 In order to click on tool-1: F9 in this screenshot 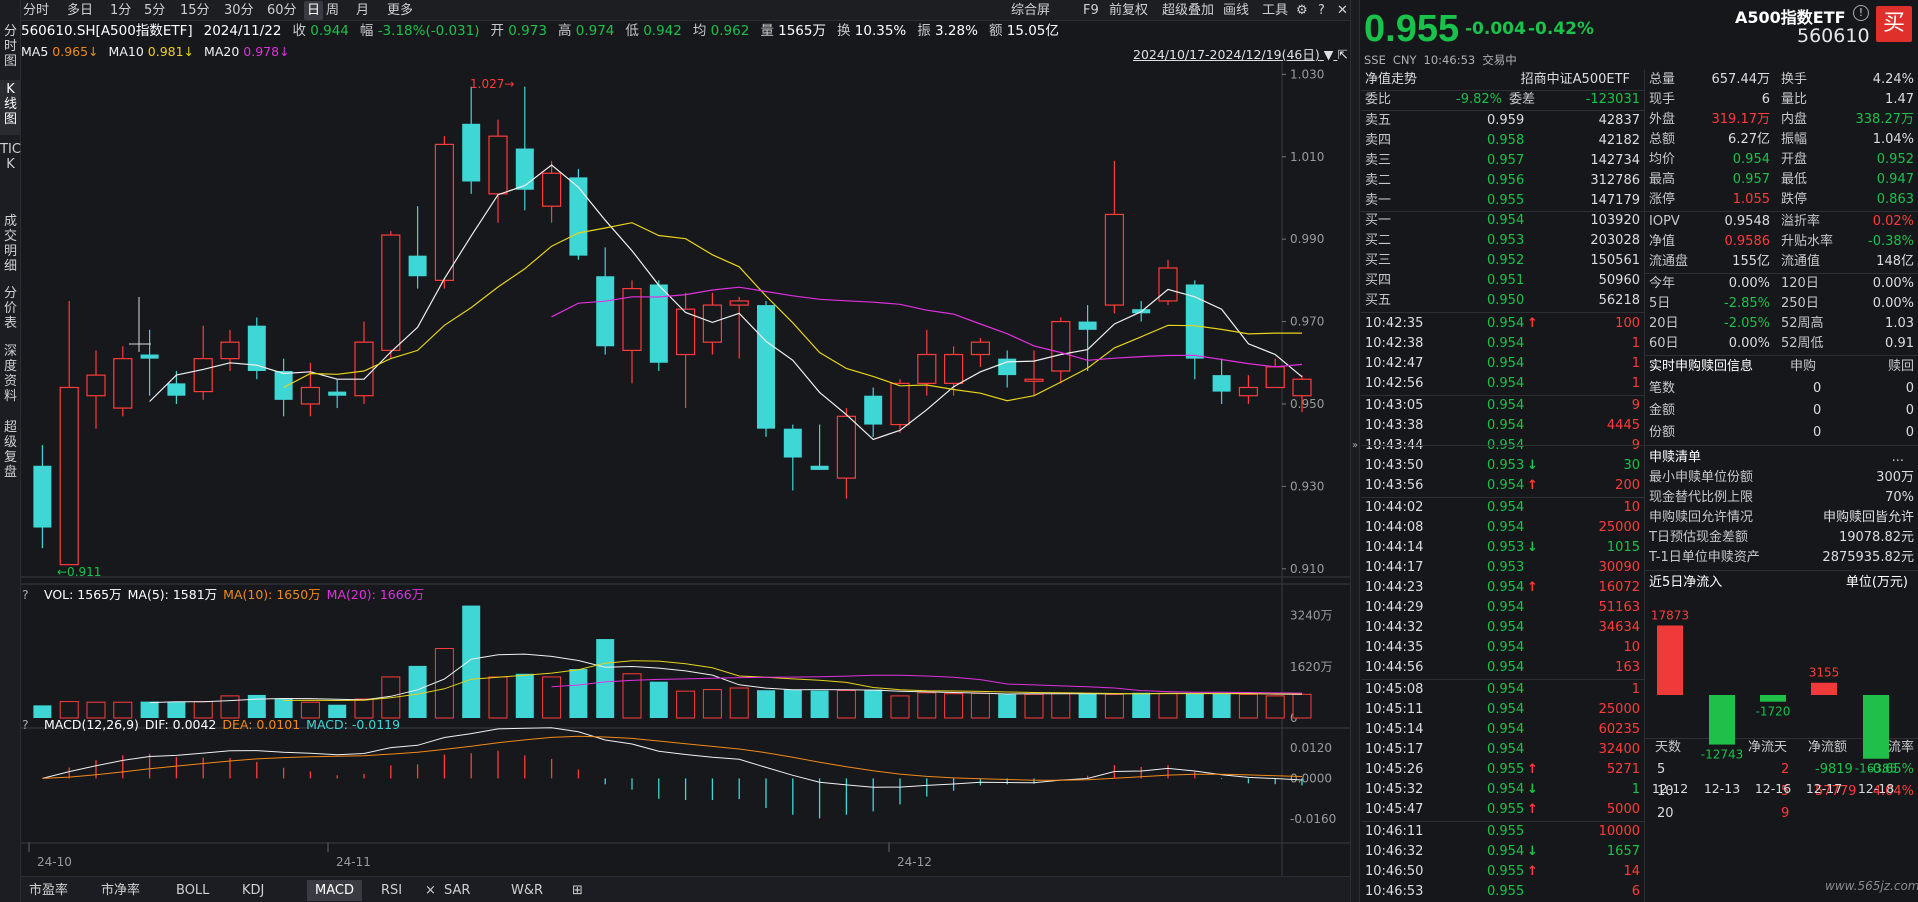, I will do `click(1091, 10)`.